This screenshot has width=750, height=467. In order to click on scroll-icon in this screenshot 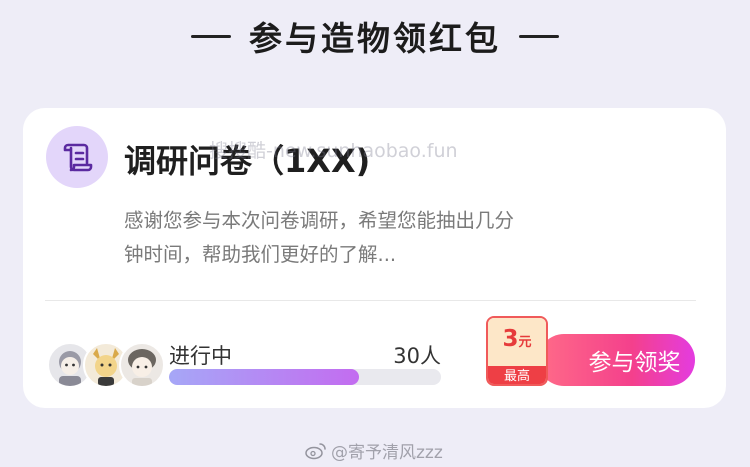, I will do `click(78, 157)`.